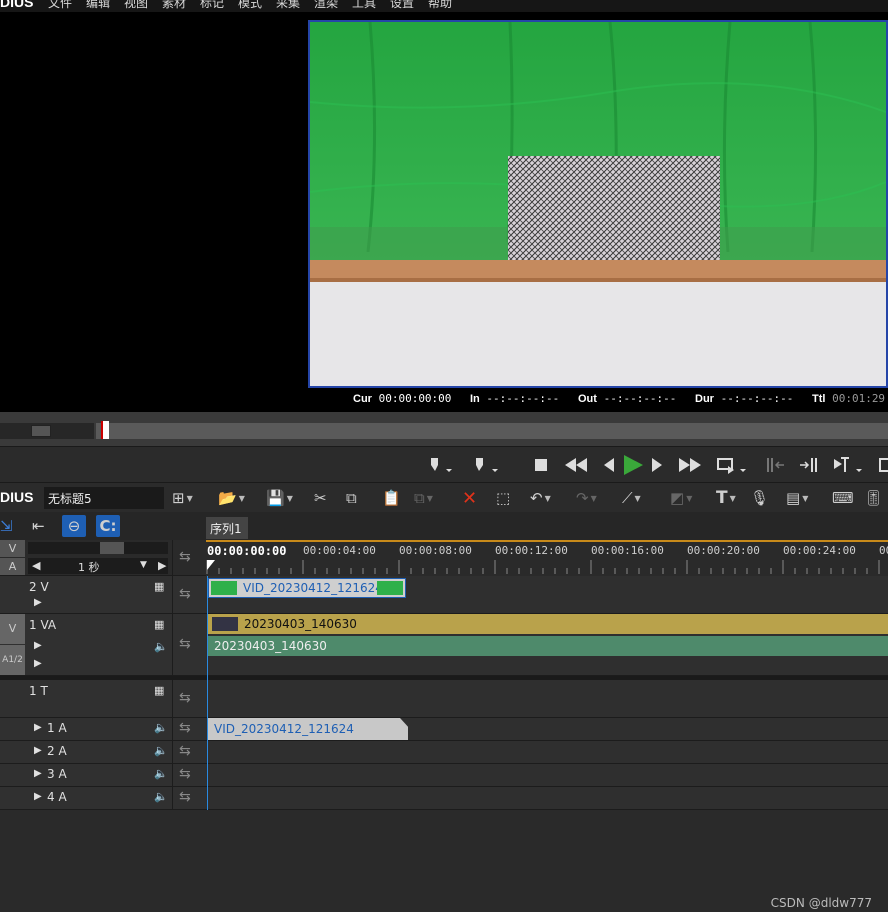 The width and height of the screenshot is (888, 912). What do you see at coordinates (681, 498) in the screenshot?
I see `effect-button: ◩ ▼` at bounding box center [681, 498].